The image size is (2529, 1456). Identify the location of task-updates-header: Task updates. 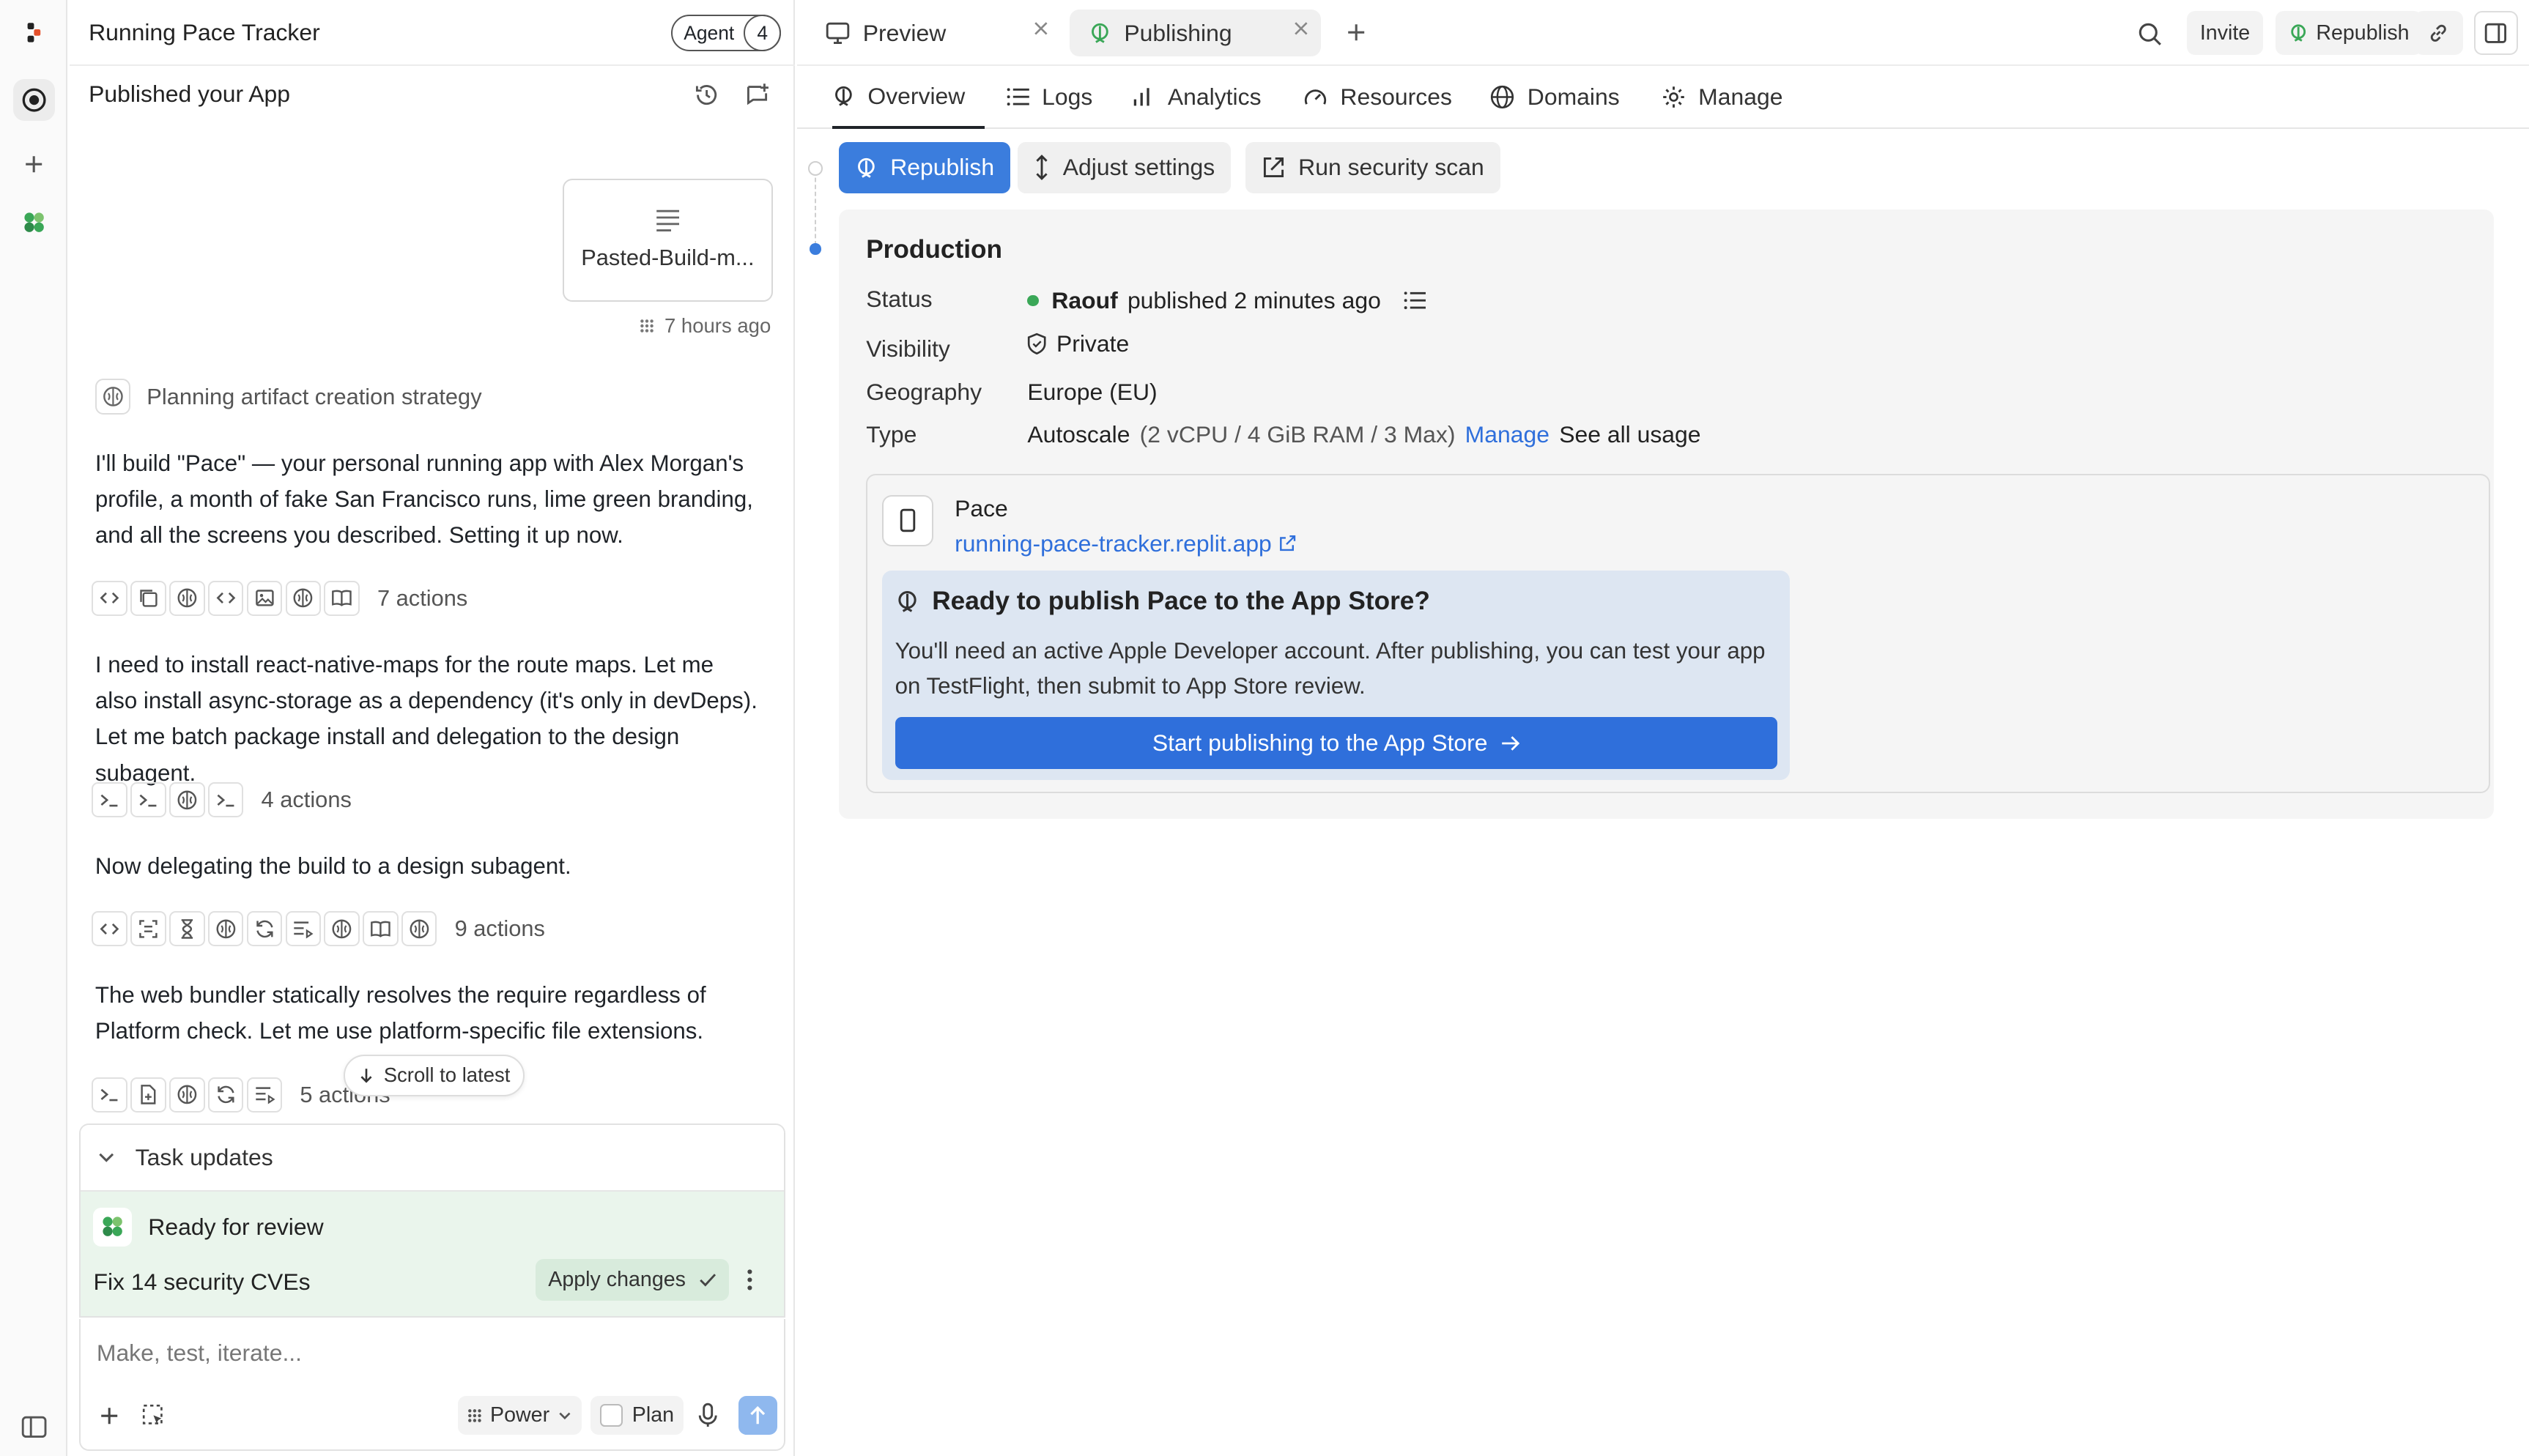
(432, 1158).